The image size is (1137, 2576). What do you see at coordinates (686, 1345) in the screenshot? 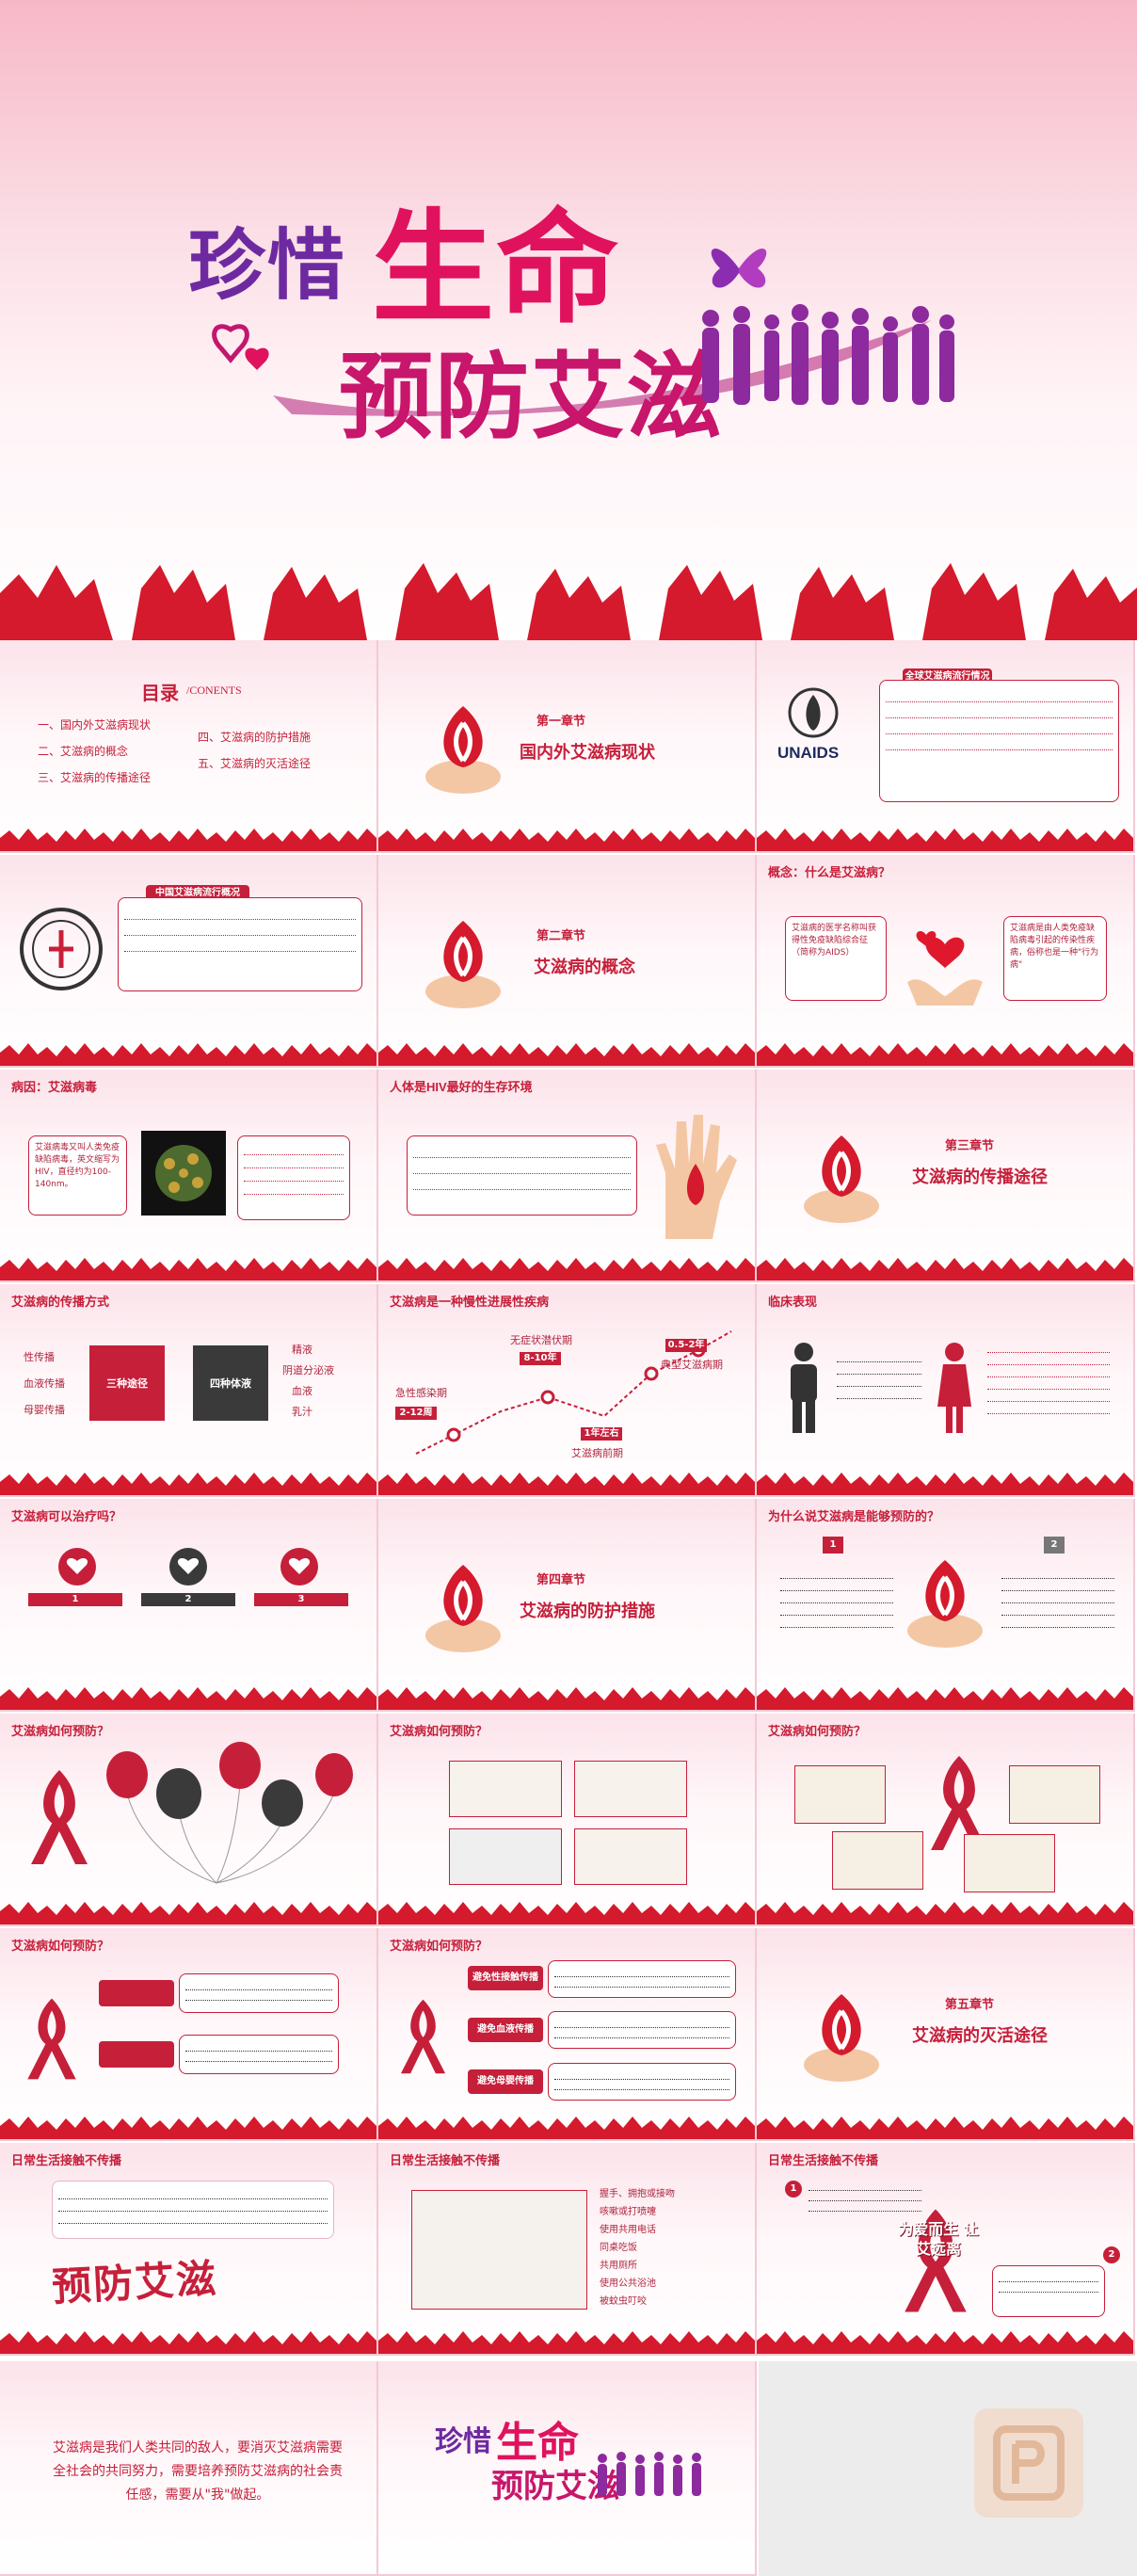
I see `period-typical-aids: 0.5-2年` at bounding box center [686, 1345].